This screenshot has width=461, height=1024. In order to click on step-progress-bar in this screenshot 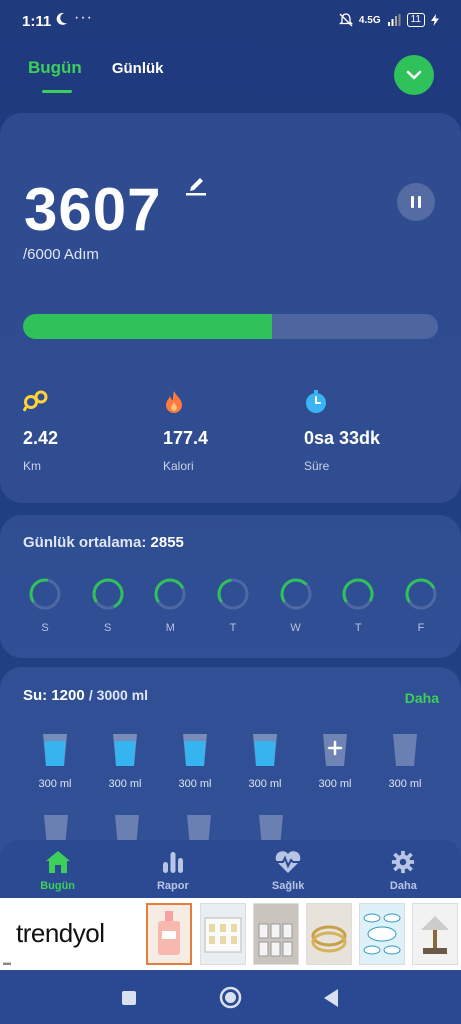, I will do `click(230, 326)`.